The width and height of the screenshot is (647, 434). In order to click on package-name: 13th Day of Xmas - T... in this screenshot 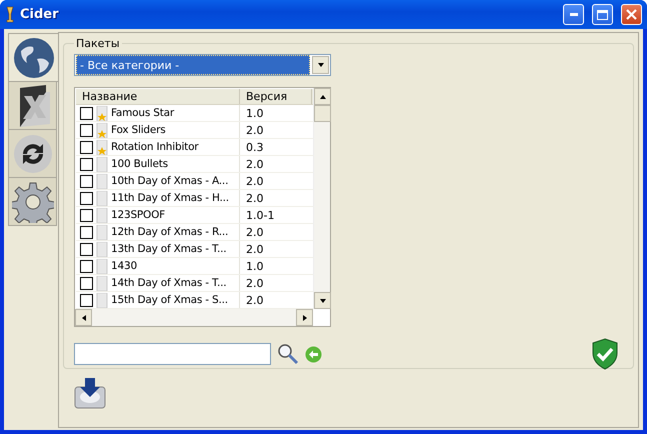, I will do `click(168, 249)`.